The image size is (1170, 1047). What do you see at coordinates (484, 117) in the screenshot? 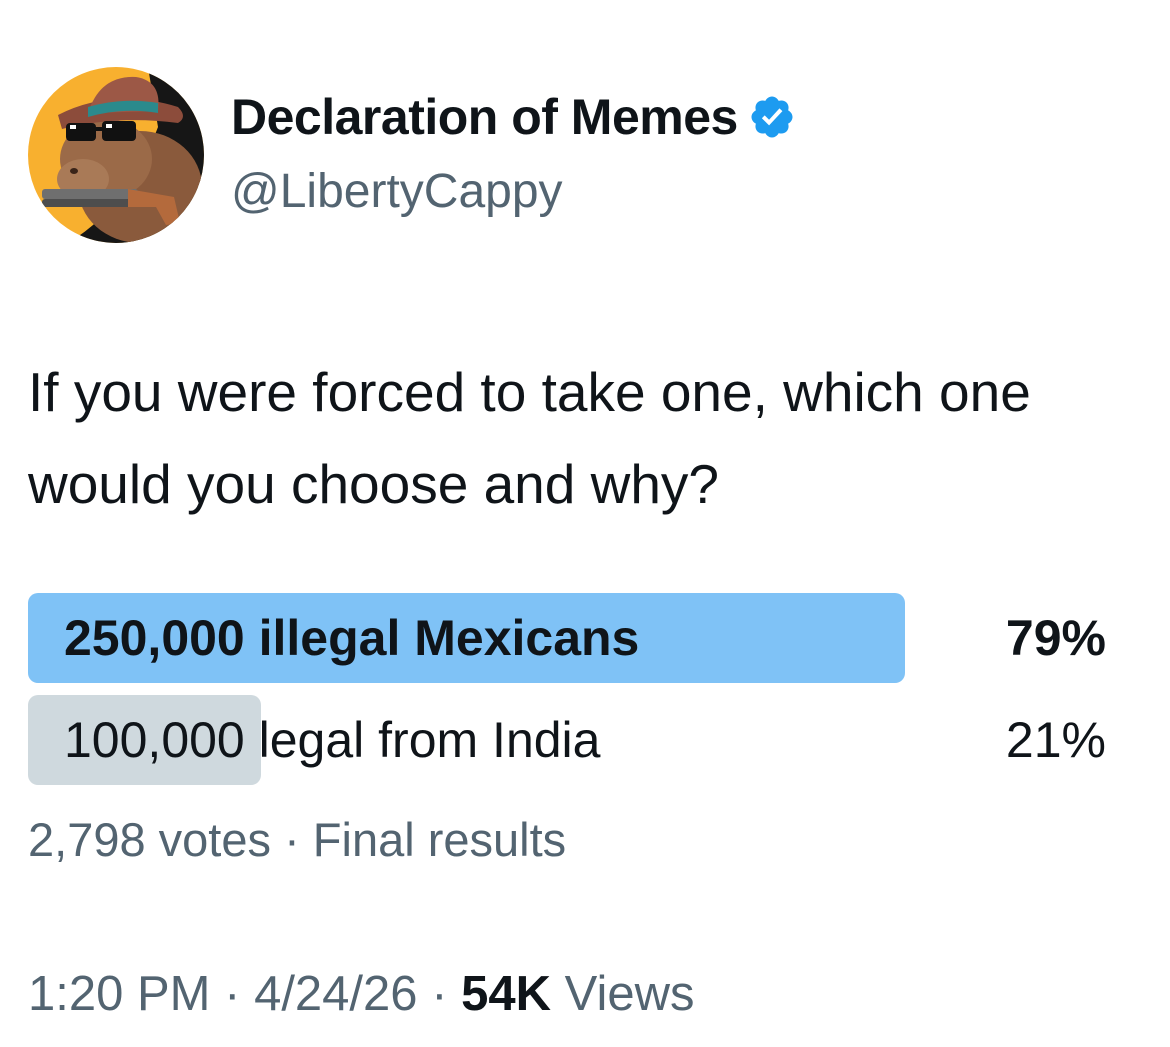
I see `display-name: Declaration of Memes` at bounding box center [484, 117].